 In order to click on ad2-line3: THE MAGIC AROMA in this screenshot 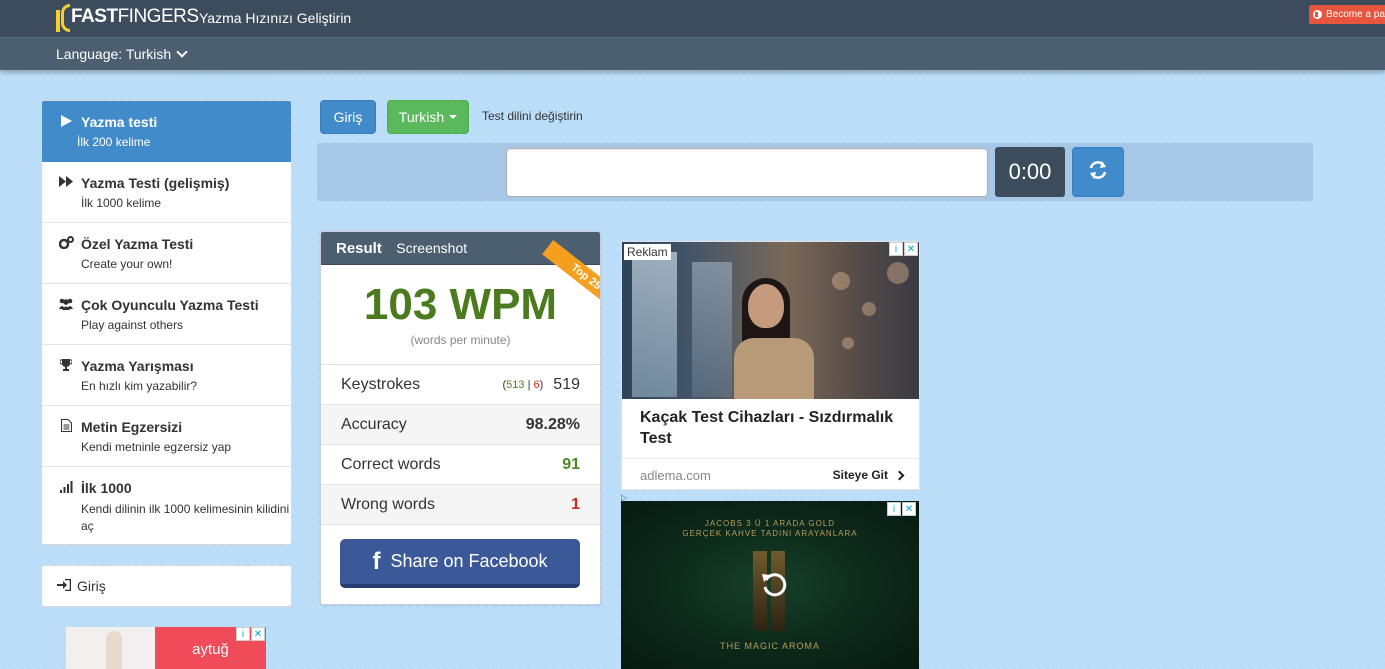, I will do `click(769, 646)`.